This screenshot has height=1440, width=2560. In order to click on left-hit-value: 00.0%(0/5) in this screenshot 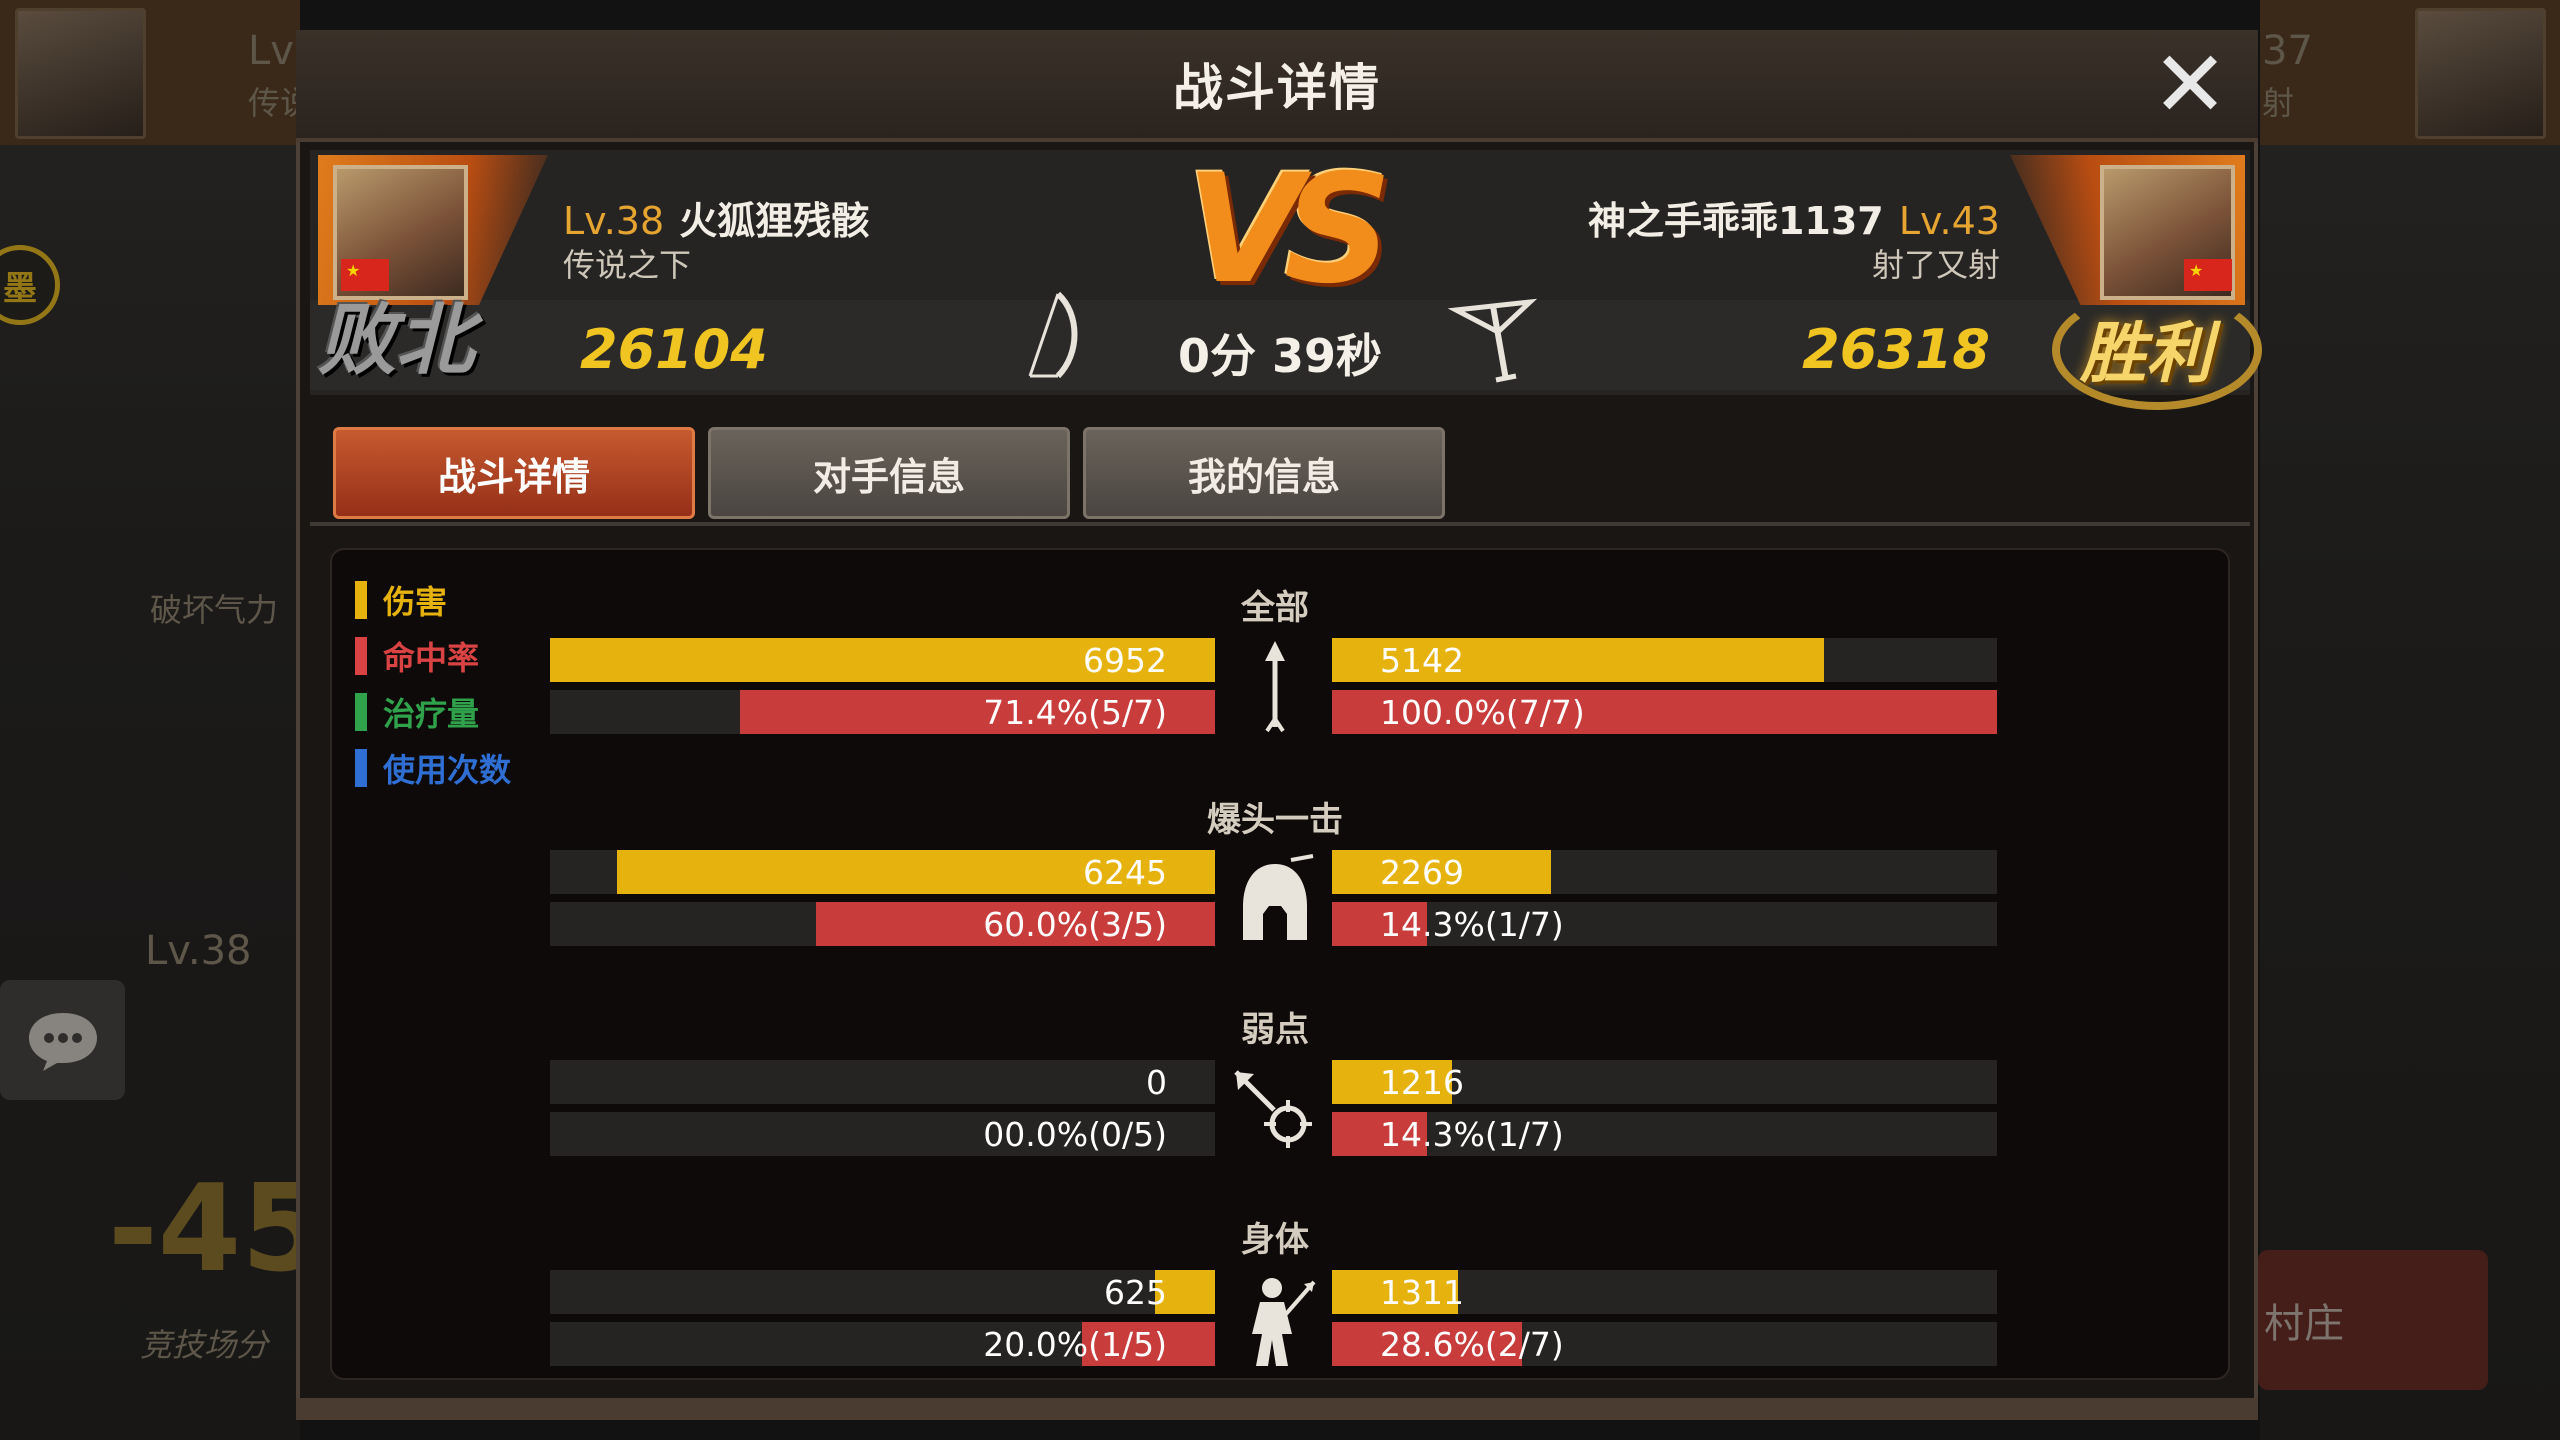, I will do `click(1075, 1134)`.